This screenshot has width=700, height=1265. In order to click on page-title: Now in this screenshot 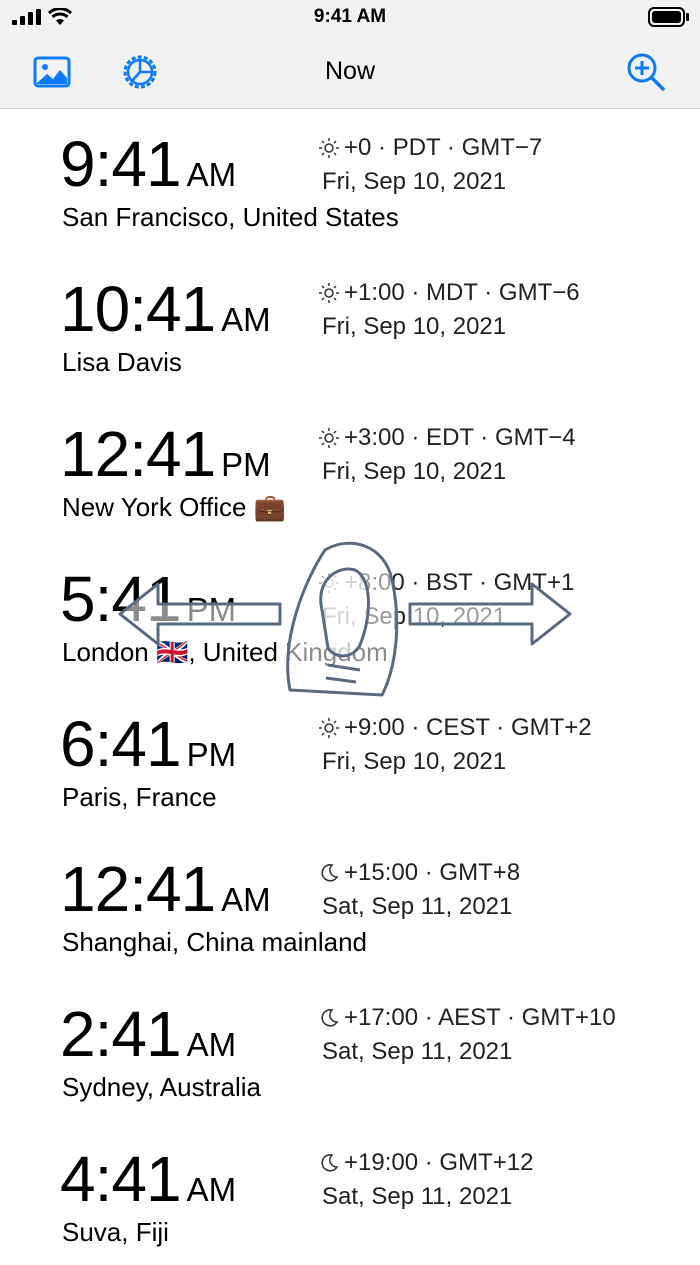, I will do `click(349, 71)`.